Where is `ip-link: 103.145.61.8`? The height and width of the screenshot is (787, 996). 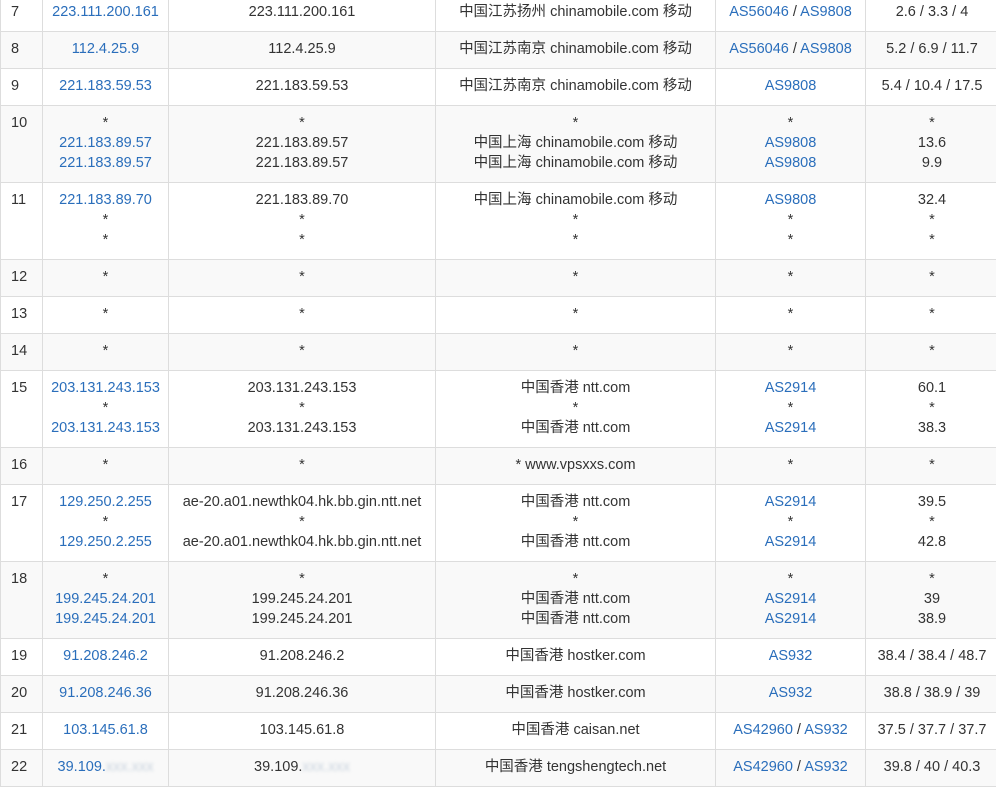 ip-link: 103.145.61.8 is located at coordinates (105, 730).